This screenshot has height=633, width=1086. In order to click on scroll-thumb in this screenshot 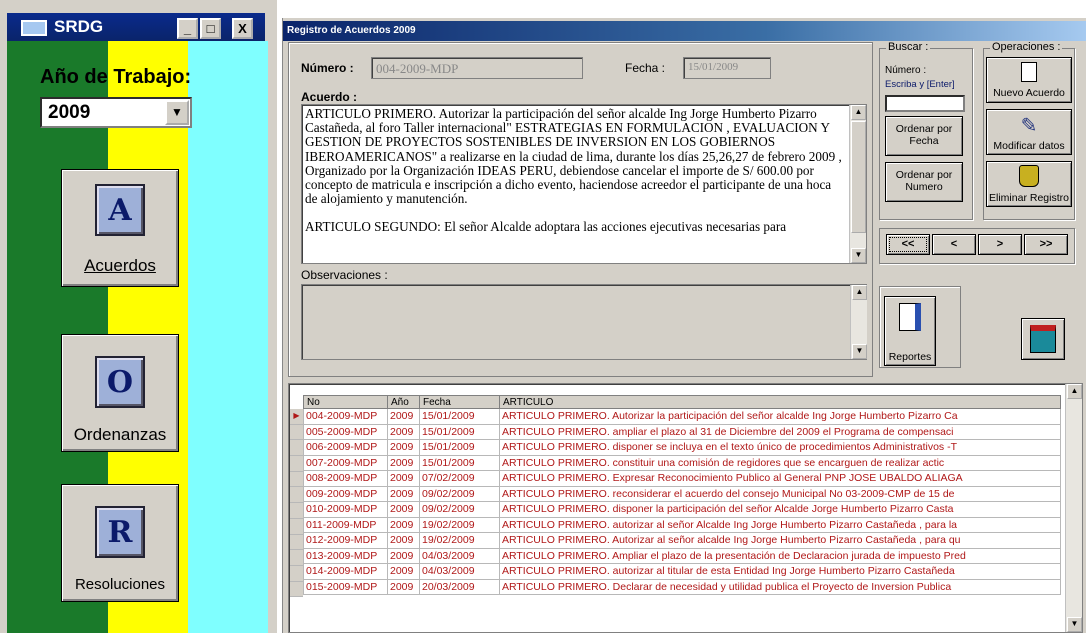, I will do `click(858, 177)`.